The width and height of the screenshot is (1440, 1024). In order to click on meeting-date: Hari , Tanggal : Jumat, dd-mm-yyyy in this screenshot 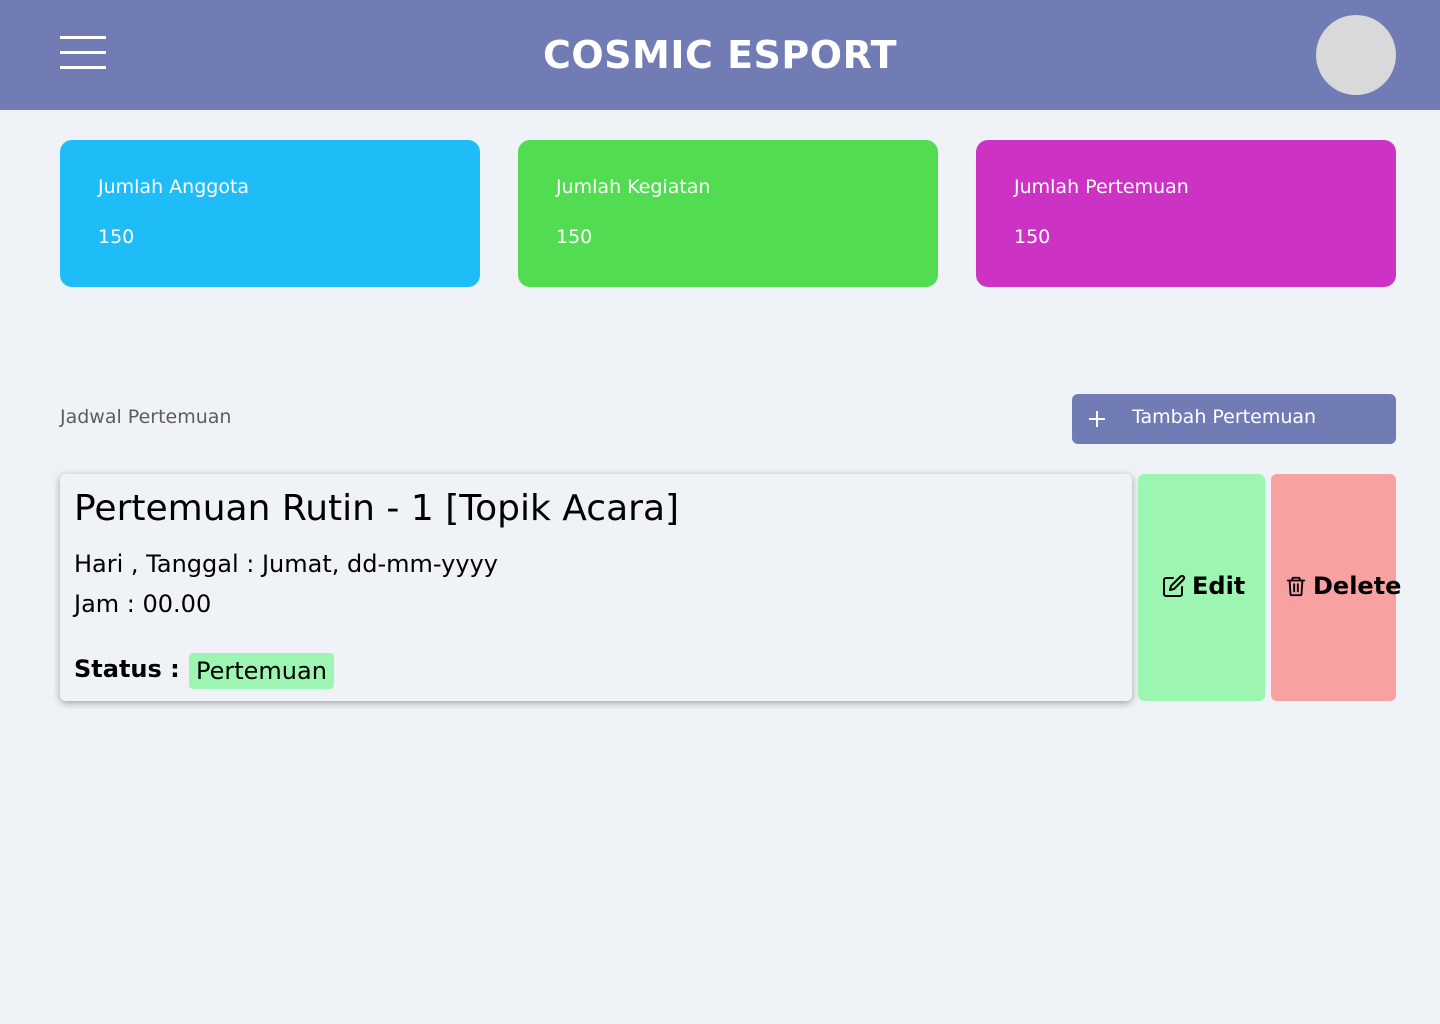, I will do `click(286, 564)`.